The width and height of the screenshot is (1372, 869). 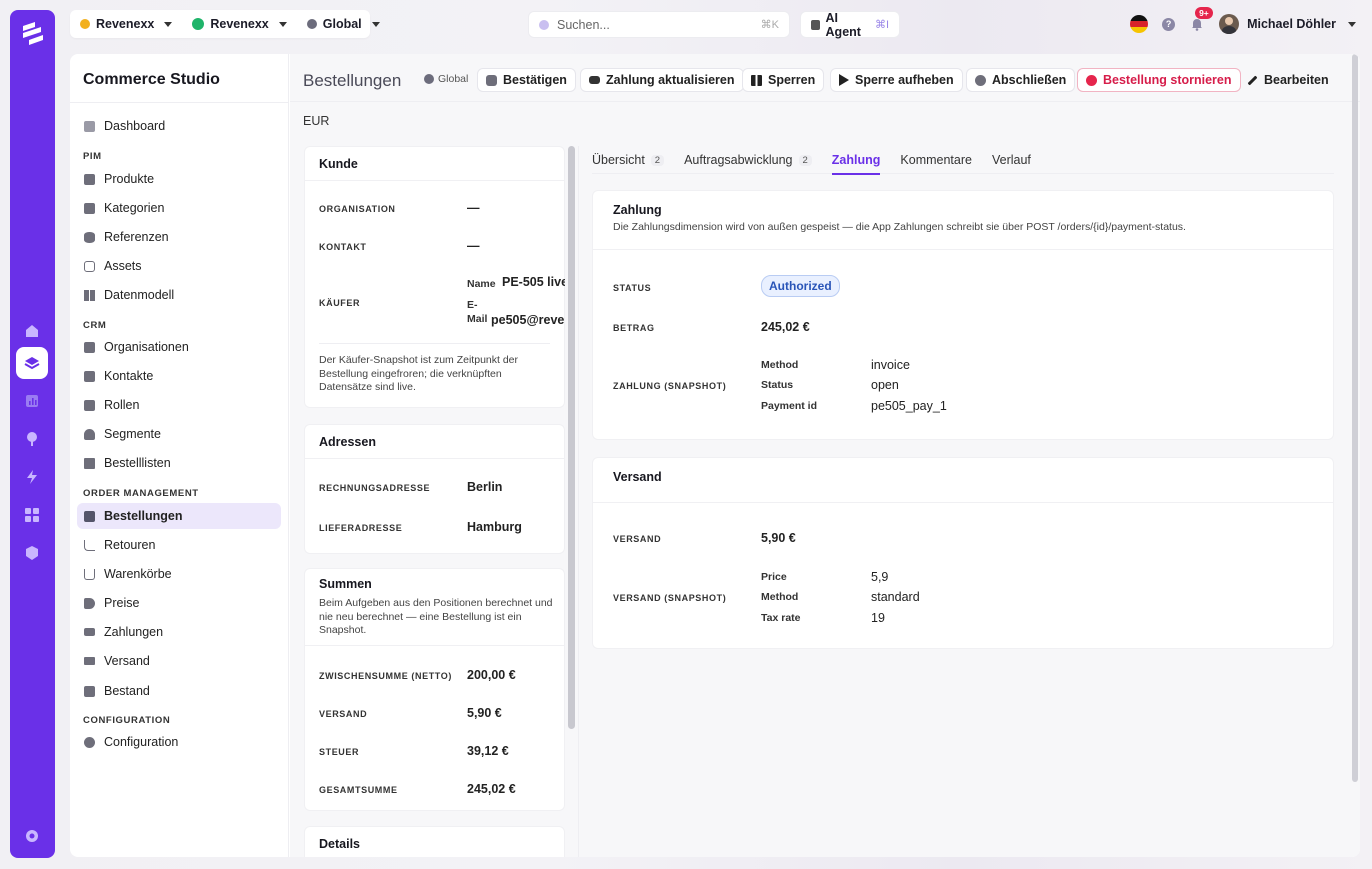 What do you see at coordinates (634, 328) in the screenshot?
I see `payment-amount-label: BETRAG` at bounding box center [634, 328].